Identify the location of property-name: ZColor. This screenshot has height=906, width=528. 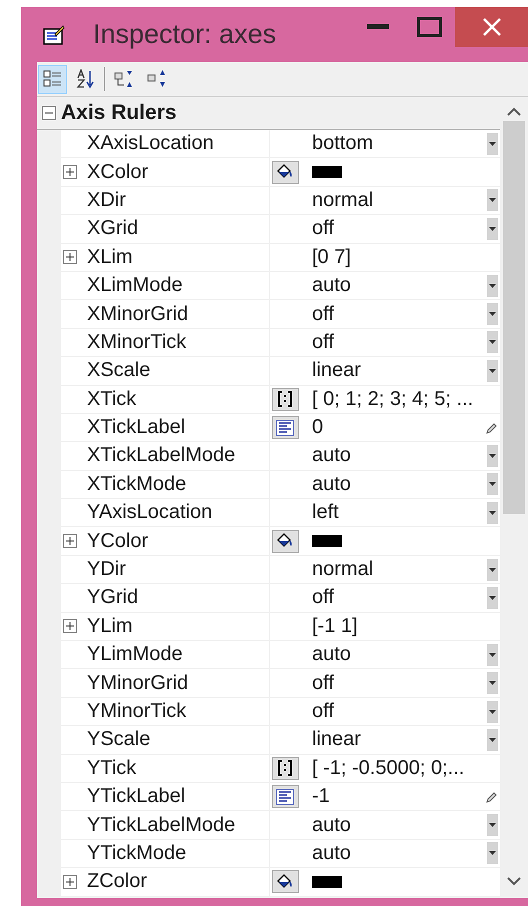
(117, 882).